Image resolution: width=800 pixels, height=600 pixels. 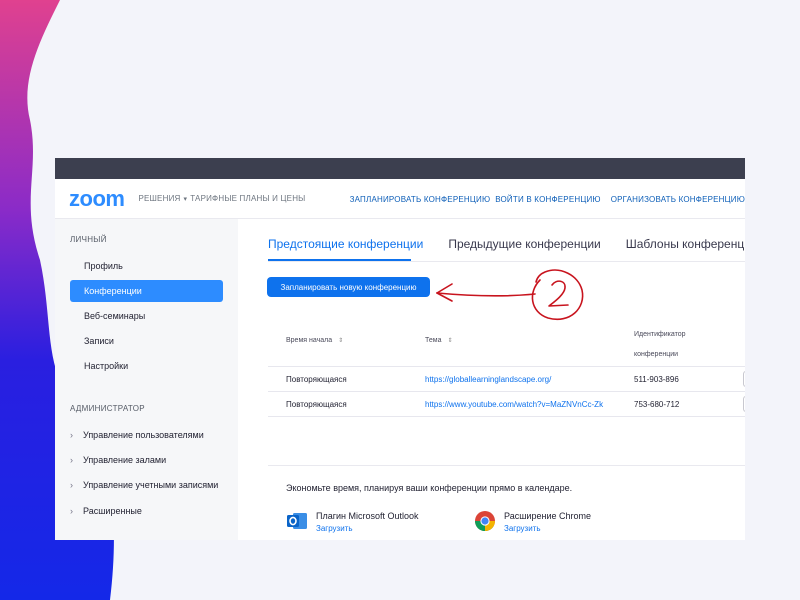 I want to click on column-header-label: Тема, so click(x=433, y=340).